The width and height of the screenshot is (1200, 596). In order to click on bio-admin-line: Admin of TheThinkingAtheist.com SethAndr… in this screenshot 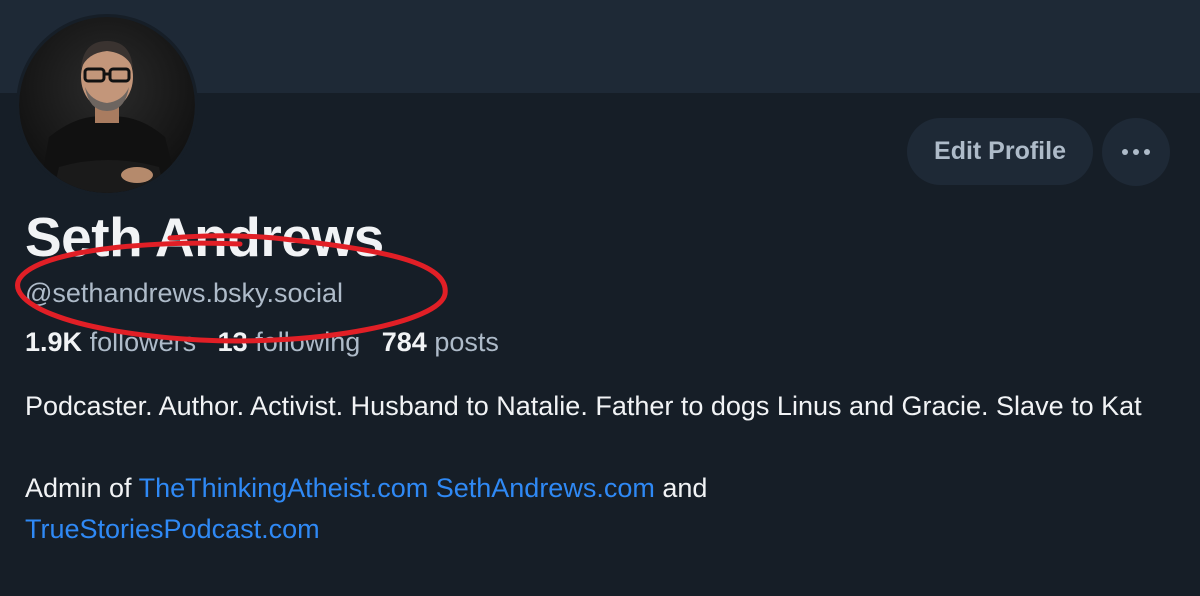, I will do `click(600, 509)`.